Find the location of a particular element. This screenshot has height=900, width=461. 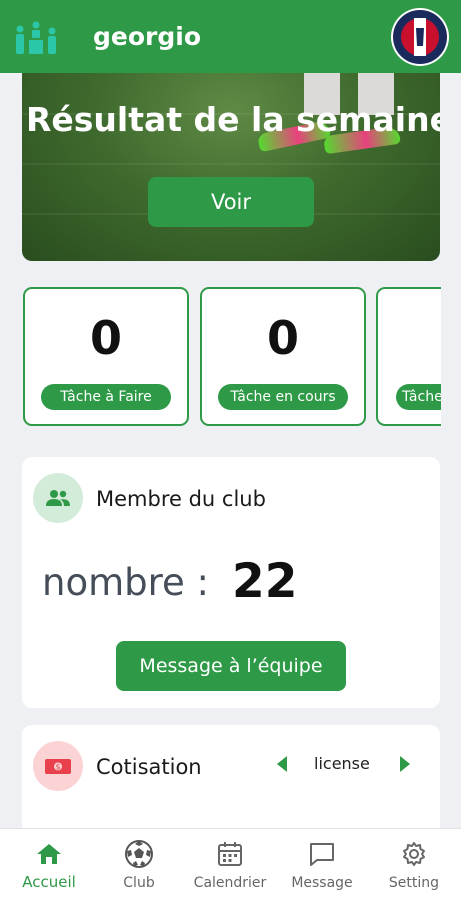

soccer-ball-icon is located at coordinates (139, 854).